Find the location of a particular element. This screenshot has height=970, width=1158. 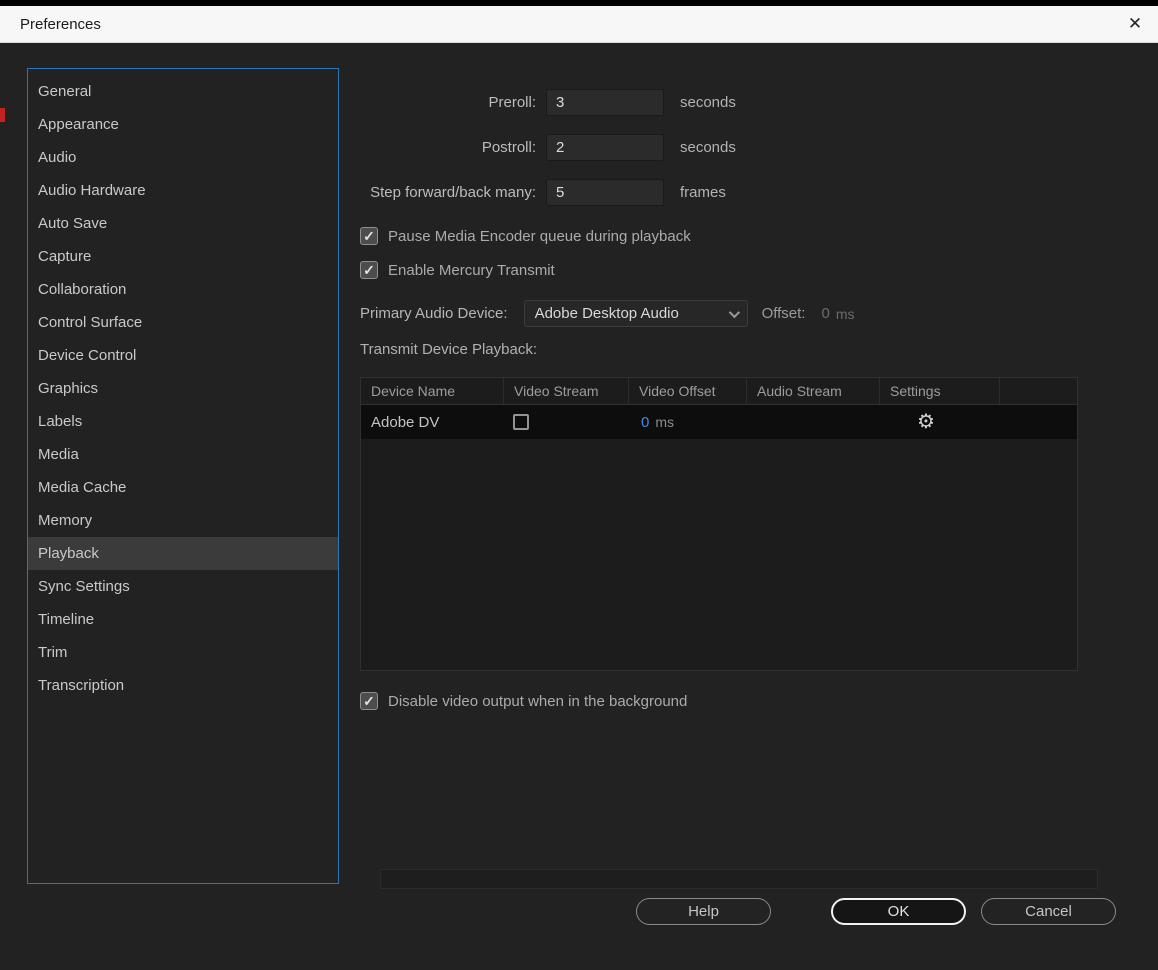

sidebar-item-timeline: Timeline is located at coordinates (183, 619).